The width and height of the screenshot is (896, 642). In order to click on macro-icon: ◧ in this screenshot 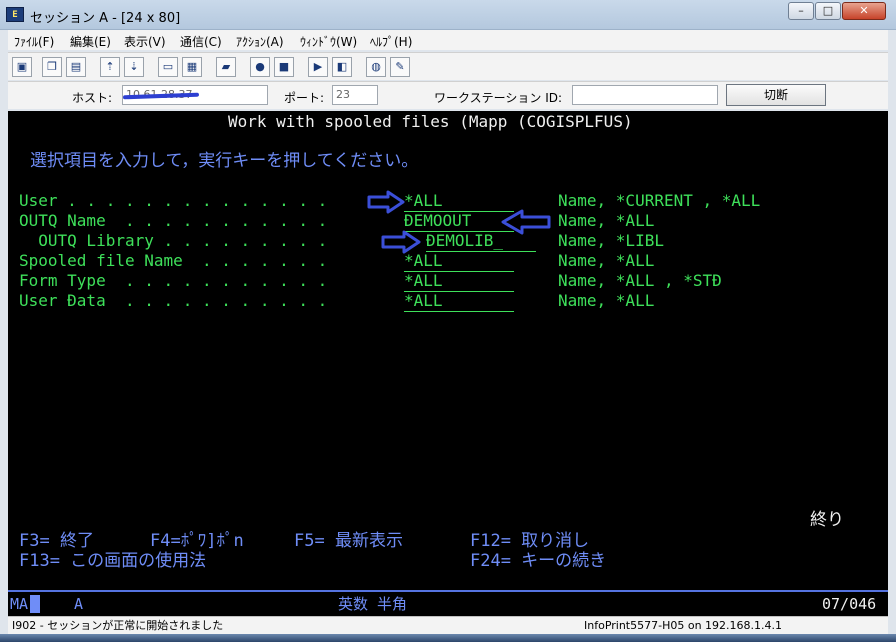, I will do `click(342, 67)`.